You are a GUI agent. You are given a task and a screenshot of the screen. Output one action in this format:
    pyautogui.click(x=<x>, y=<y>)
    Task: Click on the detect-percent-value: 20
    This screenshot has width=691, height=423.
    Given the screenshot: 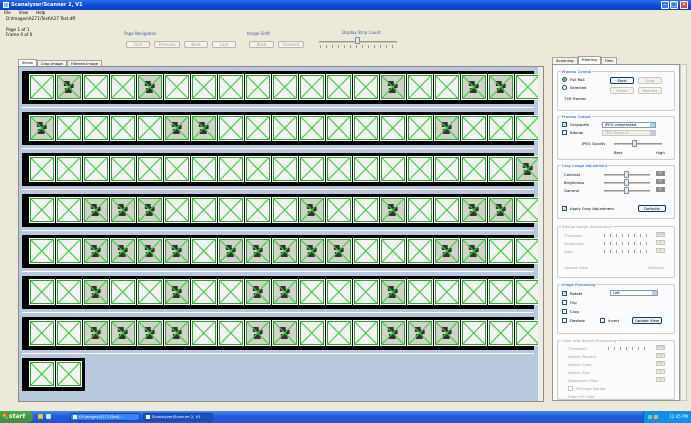 What is the action you would take?
    pyautogui.click(x=660, y=355)
    